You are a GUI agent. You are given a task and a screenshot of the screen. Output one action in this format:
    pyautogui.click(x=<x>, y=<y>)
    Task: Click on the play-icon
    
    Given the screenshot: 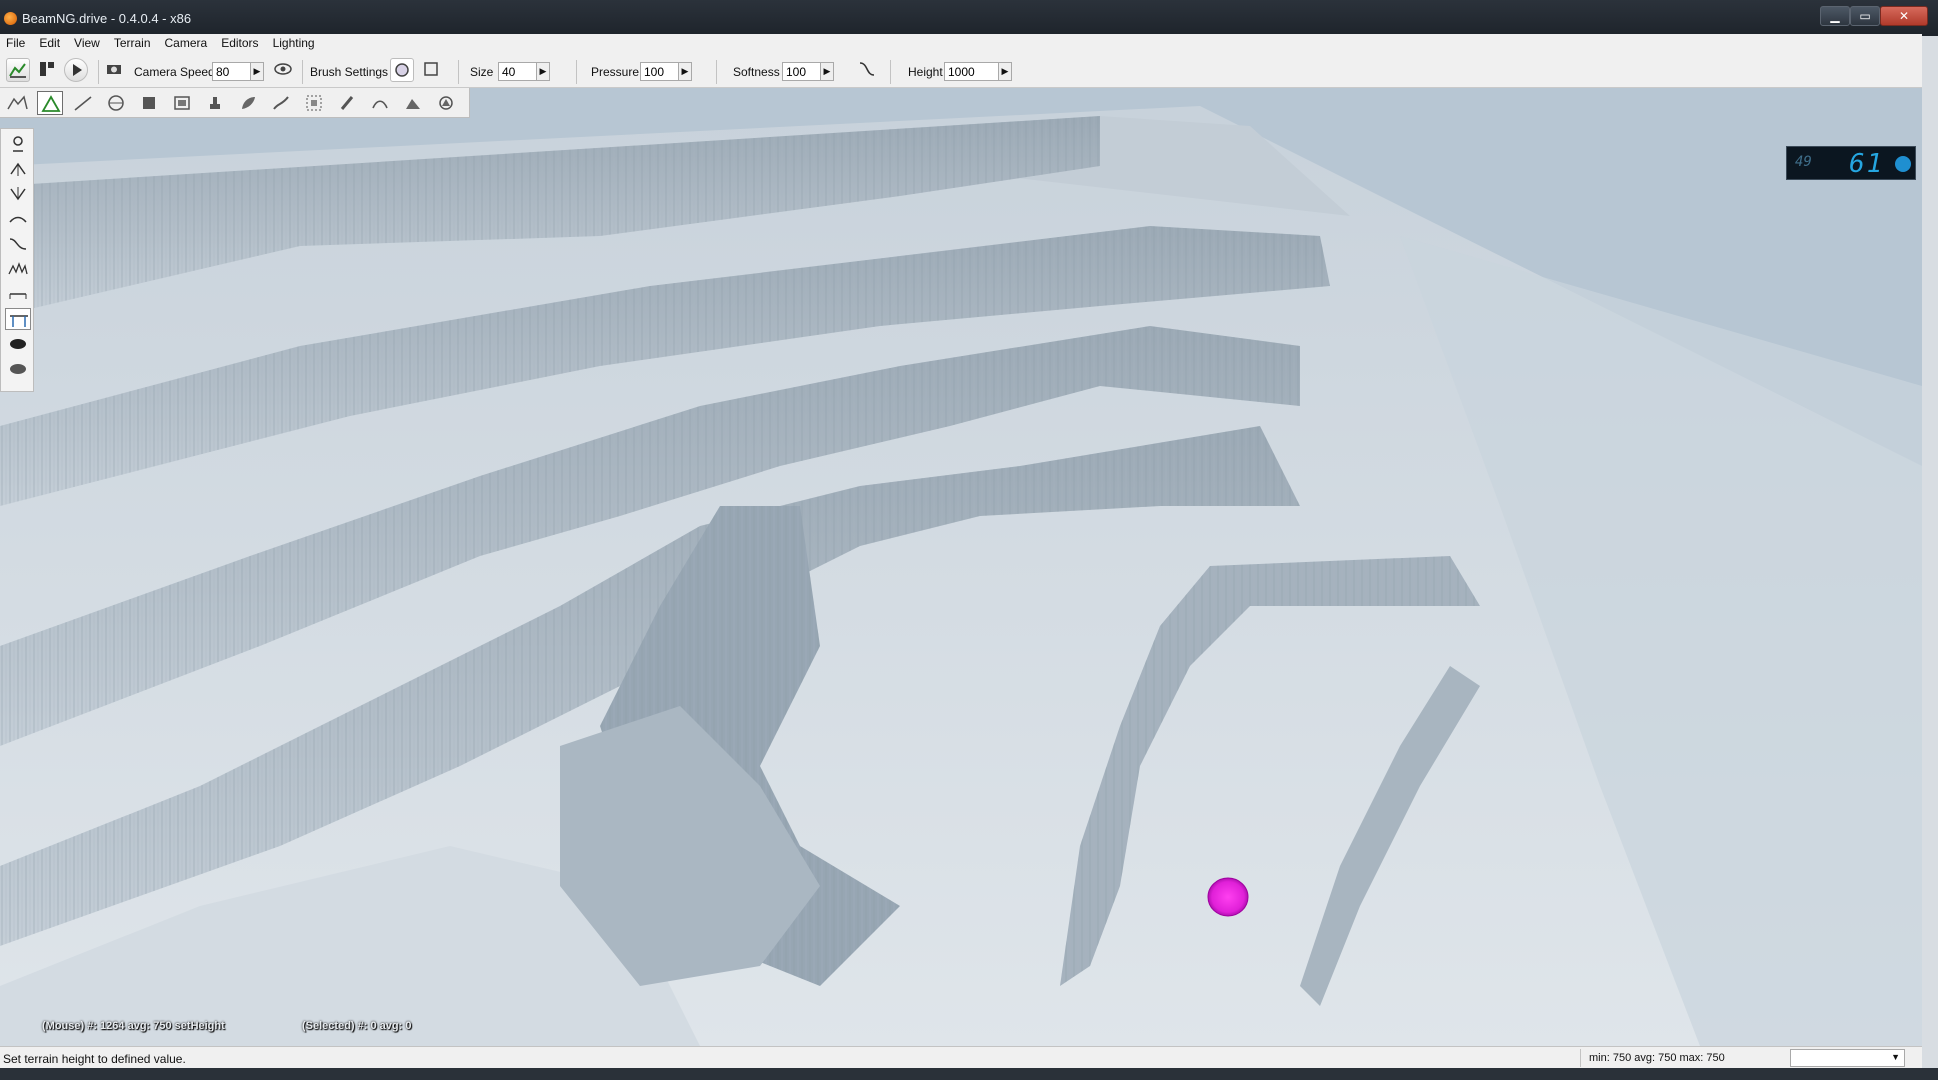 What is the action you would take?
    pyautogui.click(x=77, y=70)
    